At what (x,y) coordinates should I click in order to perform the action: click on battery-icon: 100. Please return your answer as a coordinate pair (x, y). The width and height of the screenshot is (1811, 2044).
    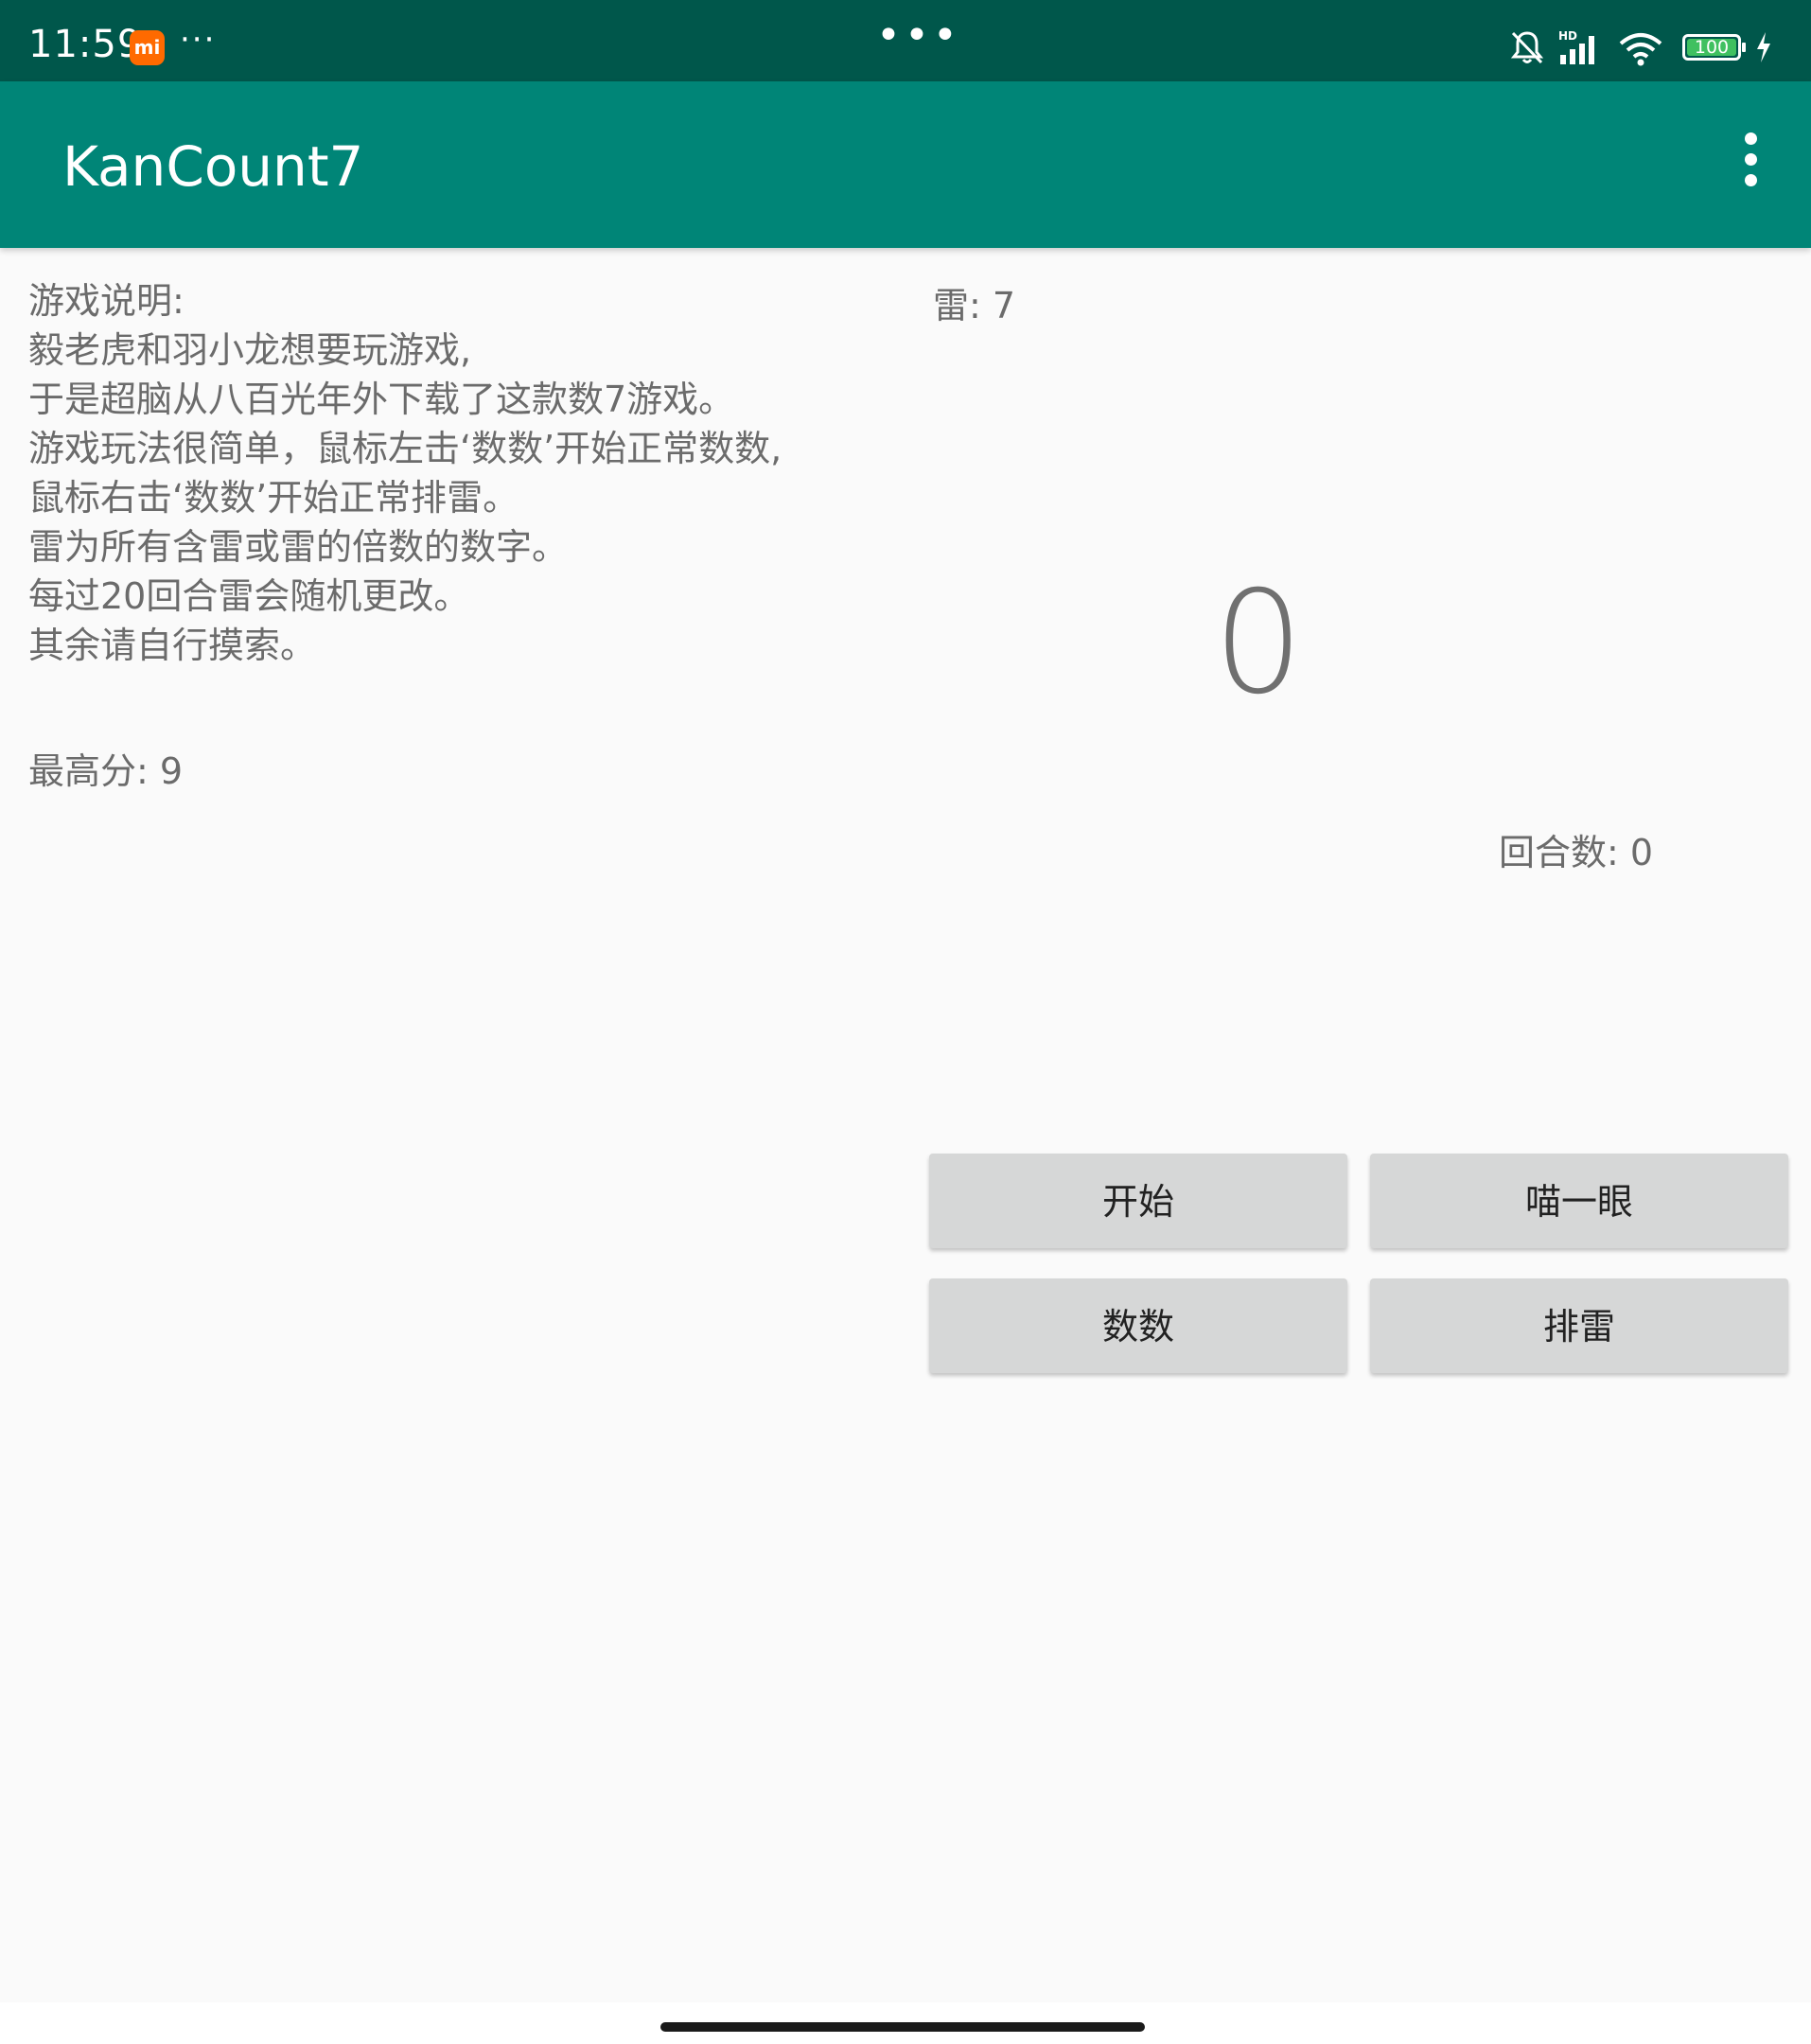
    Looking at the image, I should click on (1714, 47).